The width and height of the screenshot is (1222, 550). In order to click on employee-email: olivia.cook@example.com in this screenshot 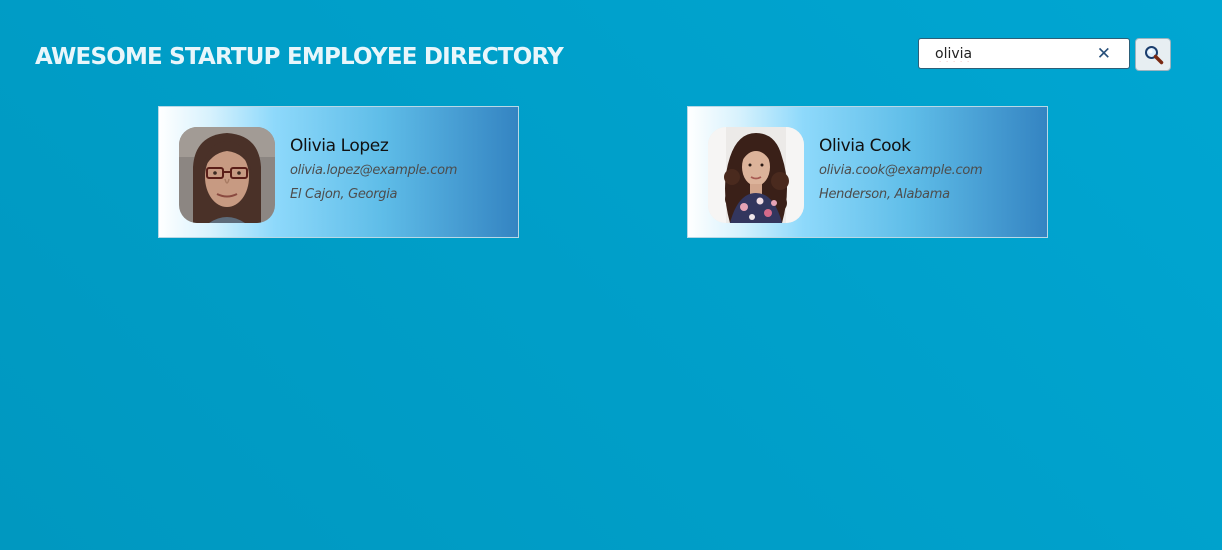, I will do `click(901, 170)`.